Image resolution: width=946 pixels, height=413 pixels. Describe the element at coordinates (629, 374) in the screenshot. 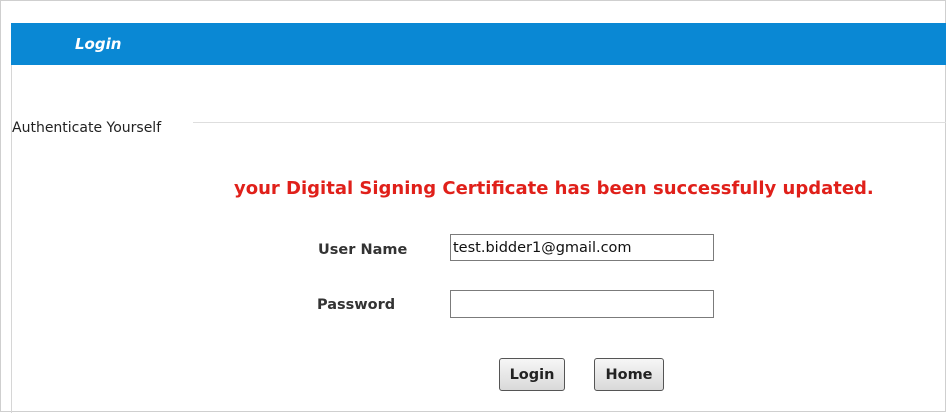

I see `home-button: Home` at that location.